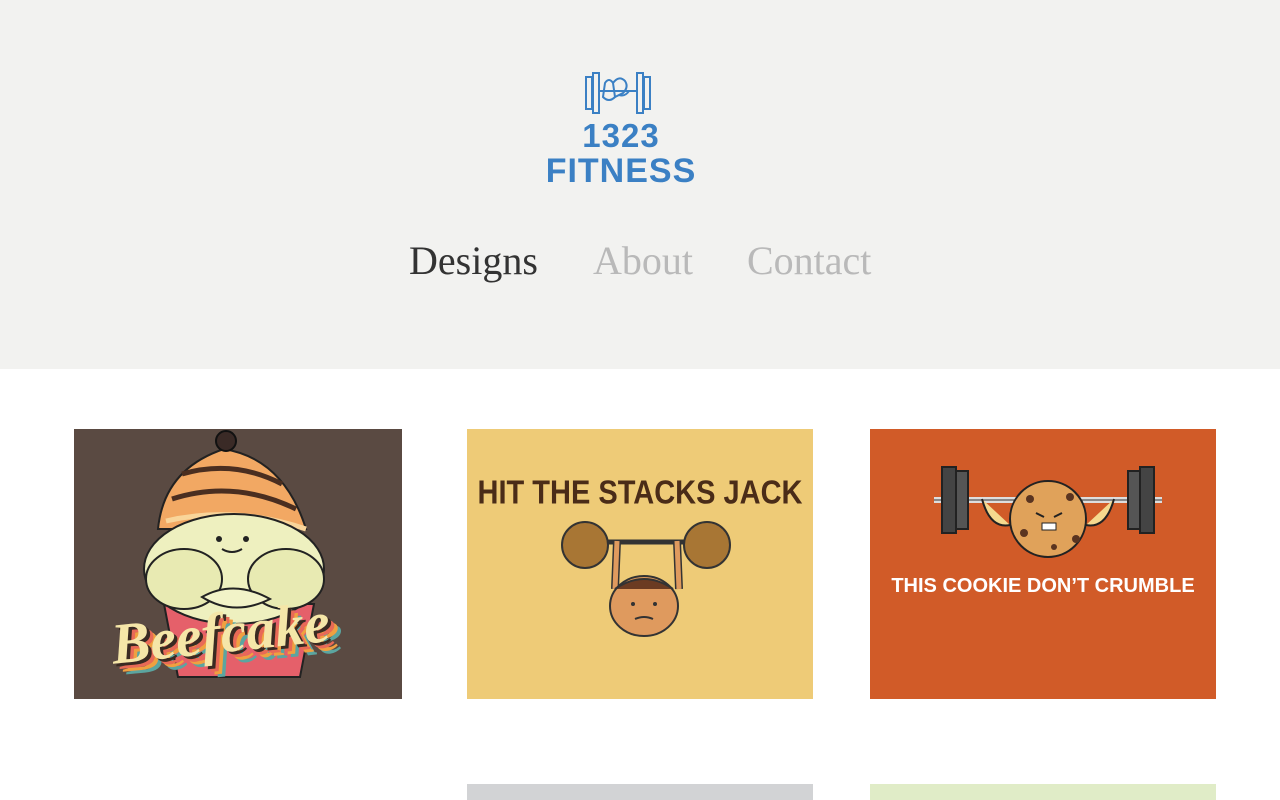  What do you see at coordinates (1048, 512) in the screenshot?
I see `cookie-lifting-barbell-icon` at bounding box center [1048, 512].